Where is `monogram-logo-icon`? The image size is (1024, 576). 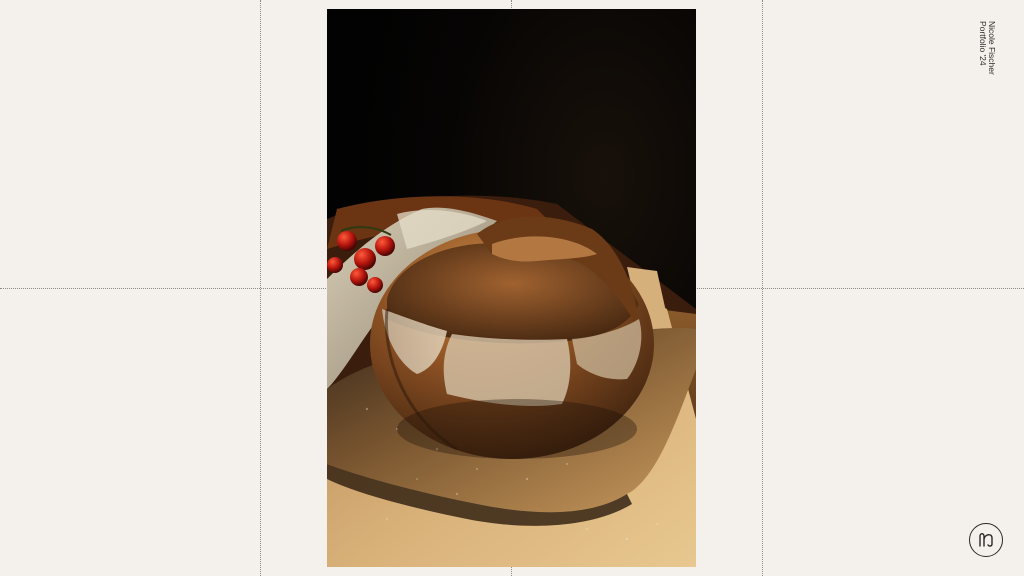 monogram-logo-icon is located at coordinates (986, 540).